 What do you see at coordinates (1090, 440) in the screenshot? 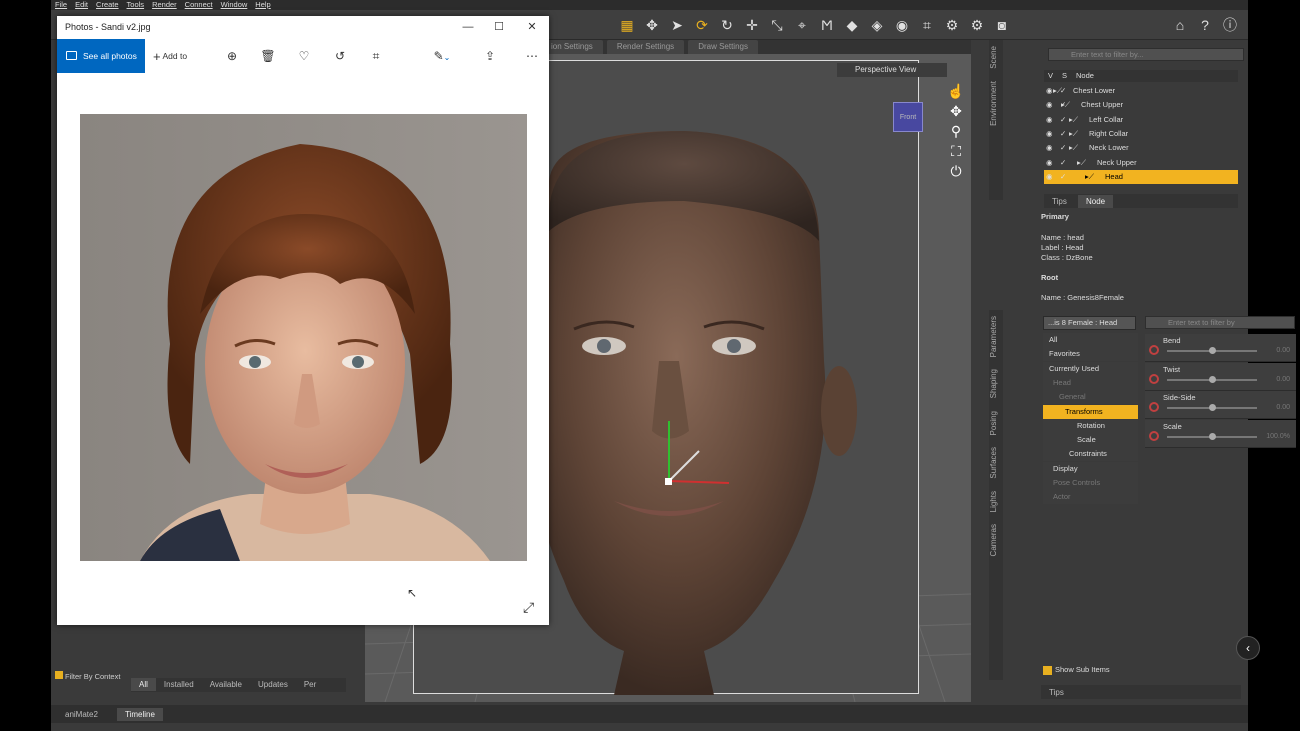
I see `param-category-item: Scale` at bounding box center [1090, 440].